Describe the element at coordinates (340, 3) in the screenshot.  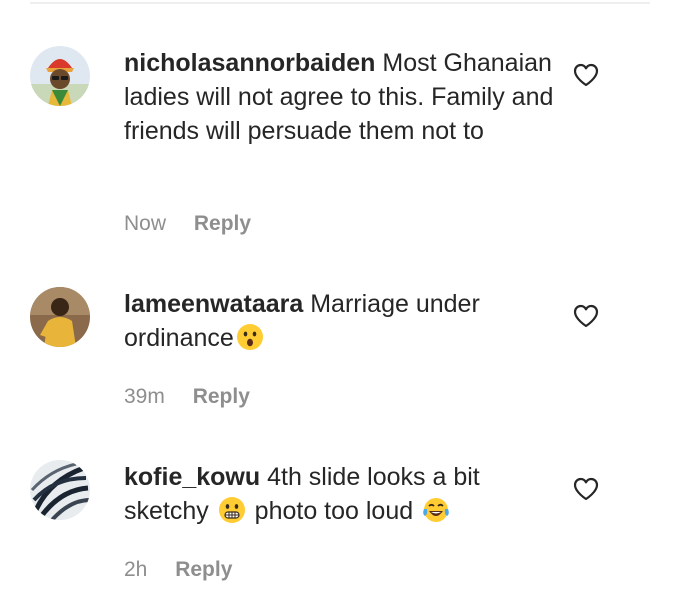
I see `top-divider` at that location.